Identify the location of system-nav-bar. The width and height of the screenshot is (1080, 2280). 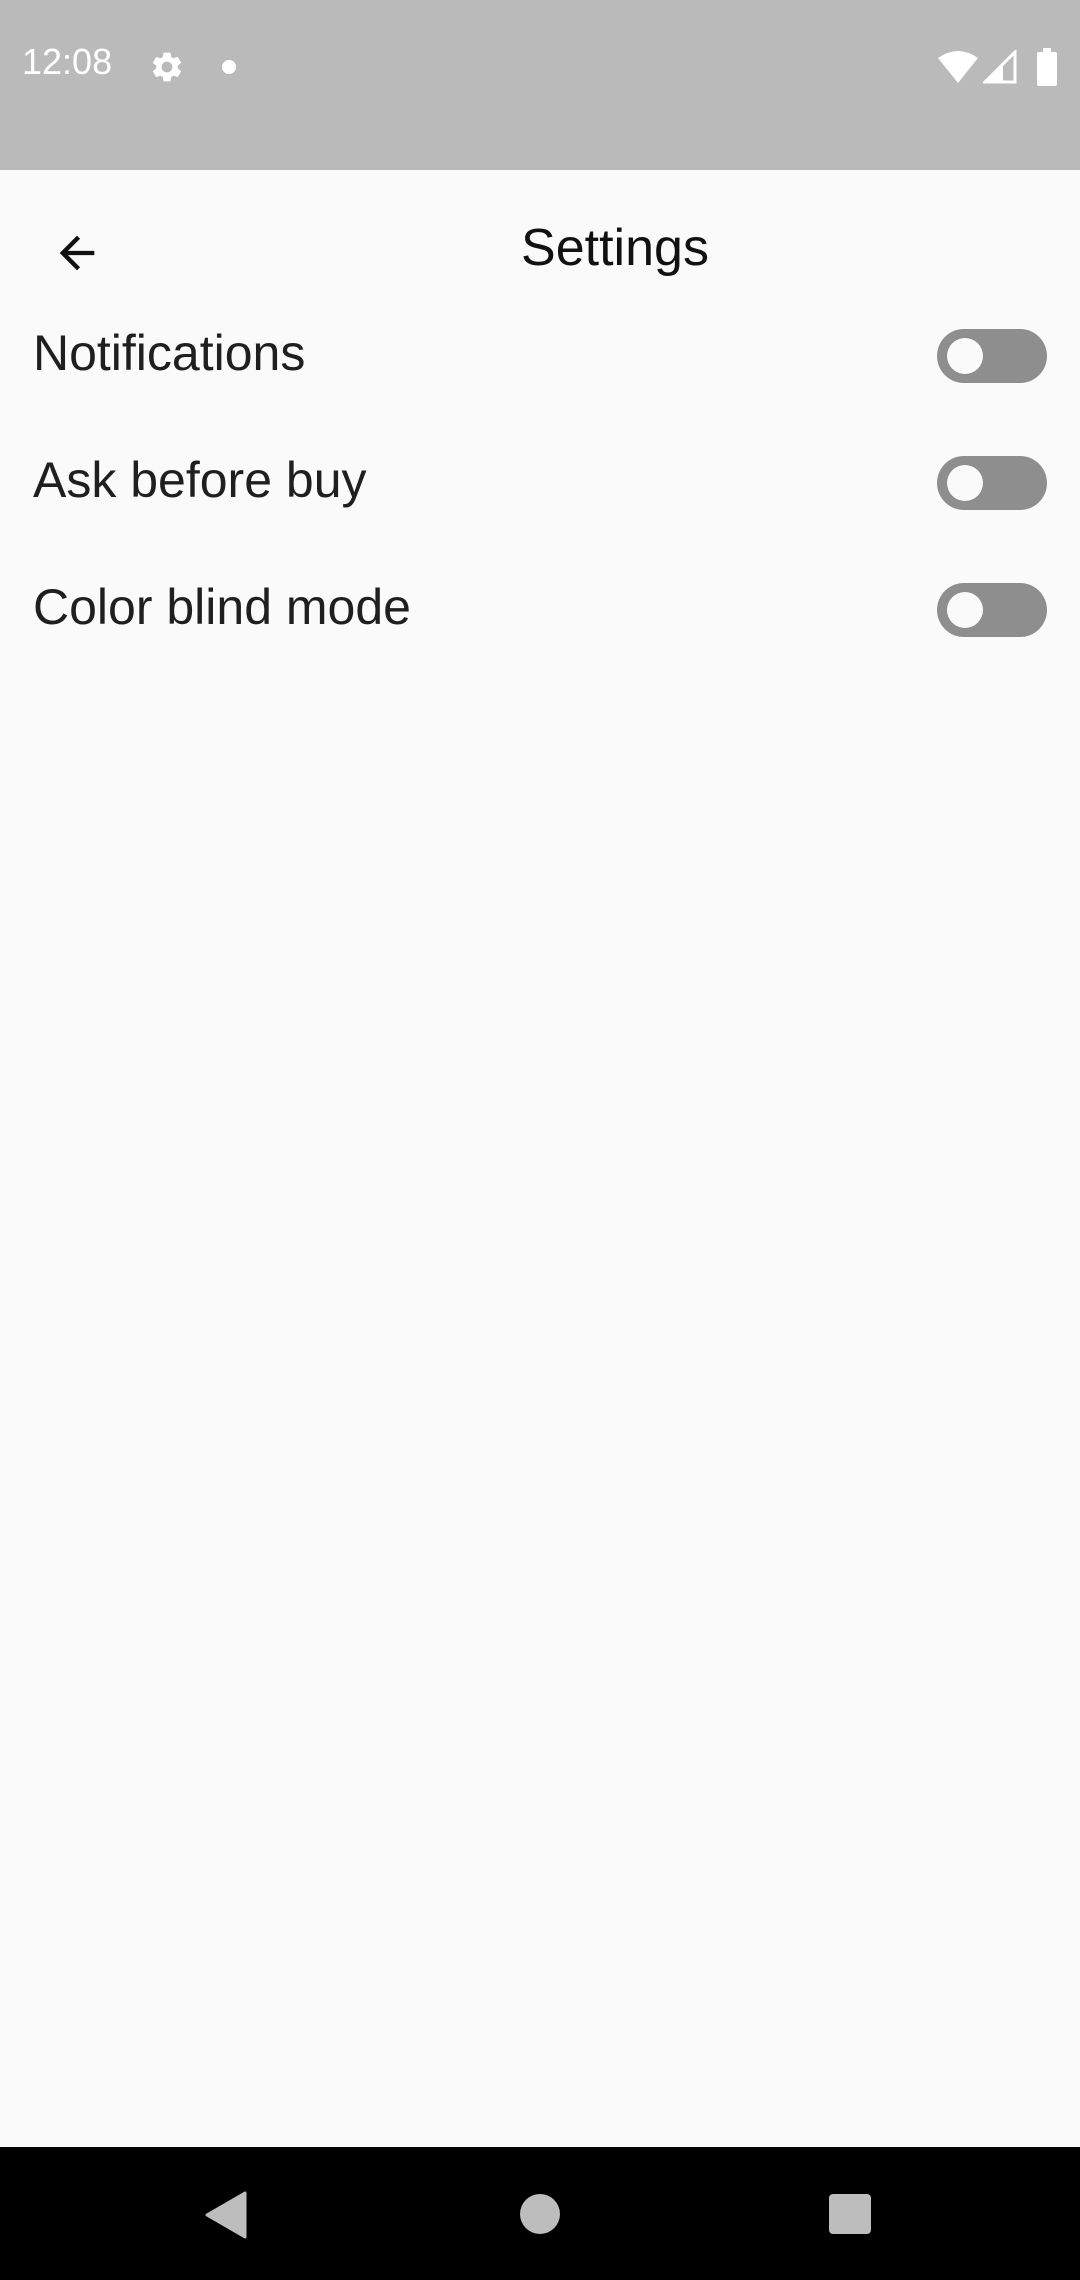
(540, 2213).